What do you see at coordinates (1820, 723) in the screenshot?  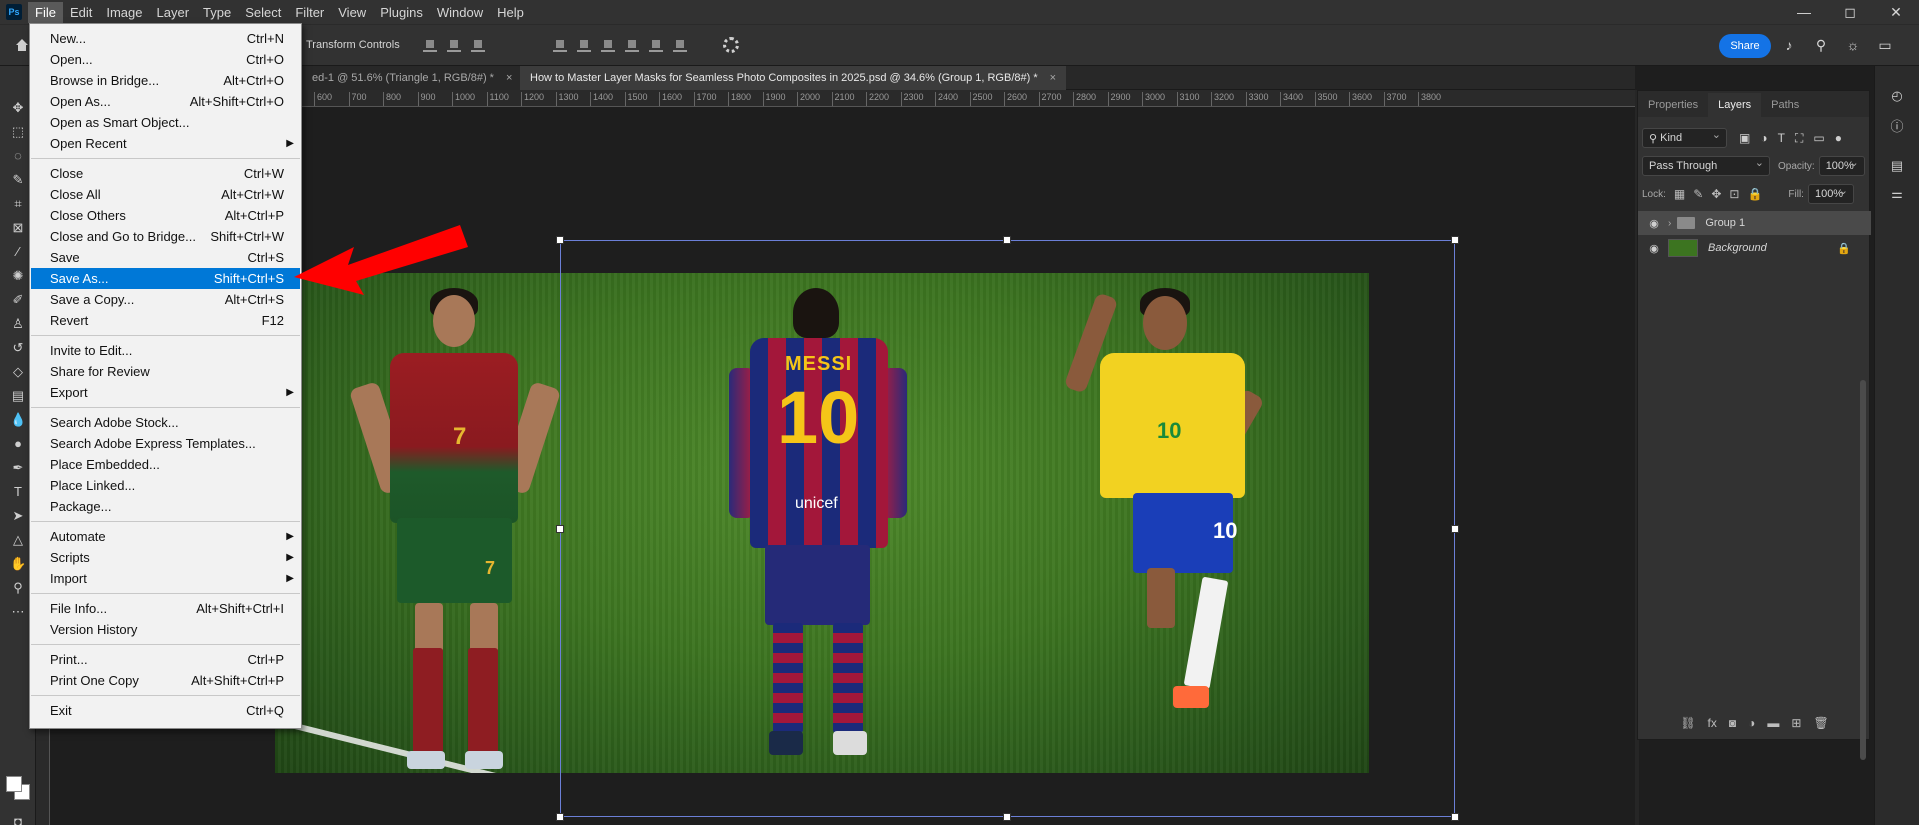 I see `delete-layer-icon: 🗑` at bounding box center [1820, 723].